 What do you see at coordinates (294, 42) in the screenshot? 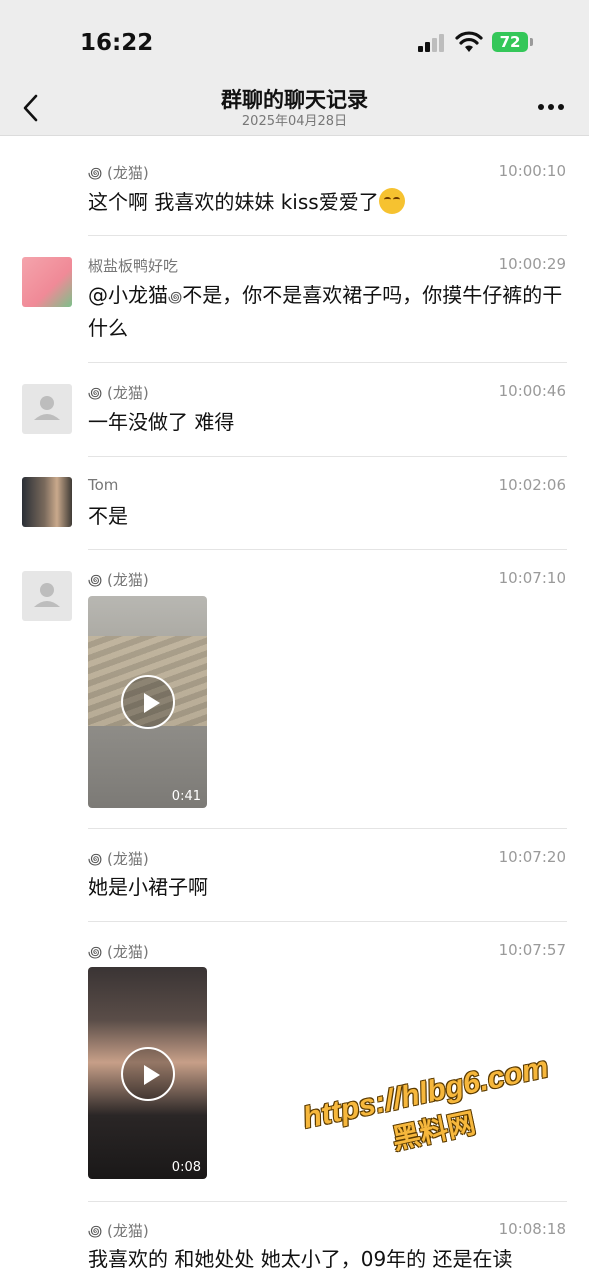
I see `status-bar: 16:22 72` at bounding box center [294, 42].